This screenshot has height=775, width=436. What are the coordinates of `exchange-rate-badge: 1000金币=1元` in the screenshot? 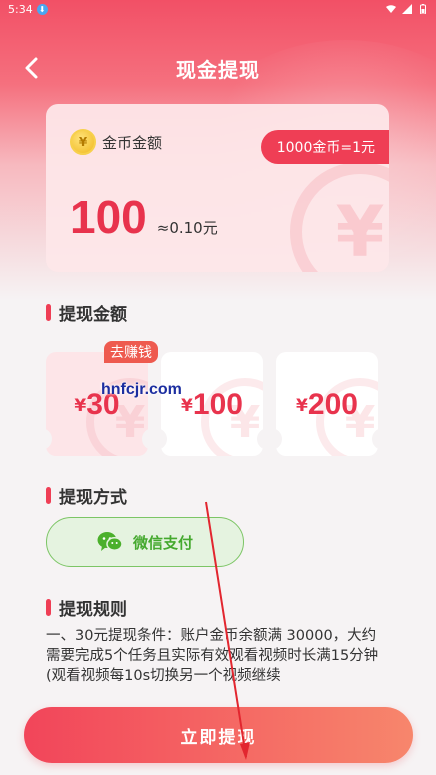 It's located at (324, 147).